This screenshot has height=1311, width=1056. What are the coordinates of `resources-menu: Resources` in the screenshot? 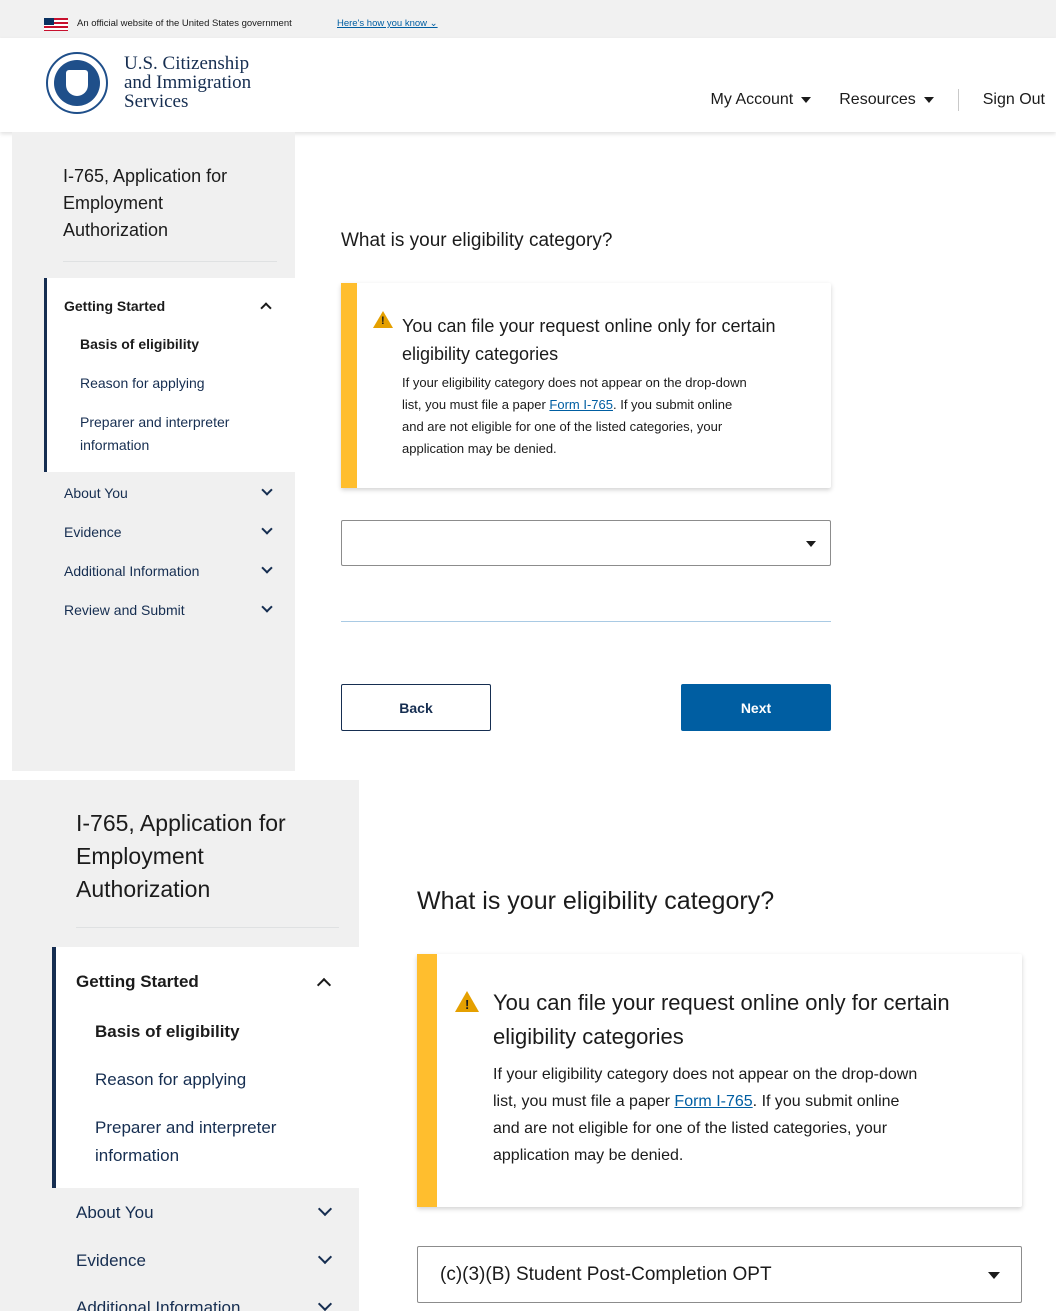 It's located at (886, 100).